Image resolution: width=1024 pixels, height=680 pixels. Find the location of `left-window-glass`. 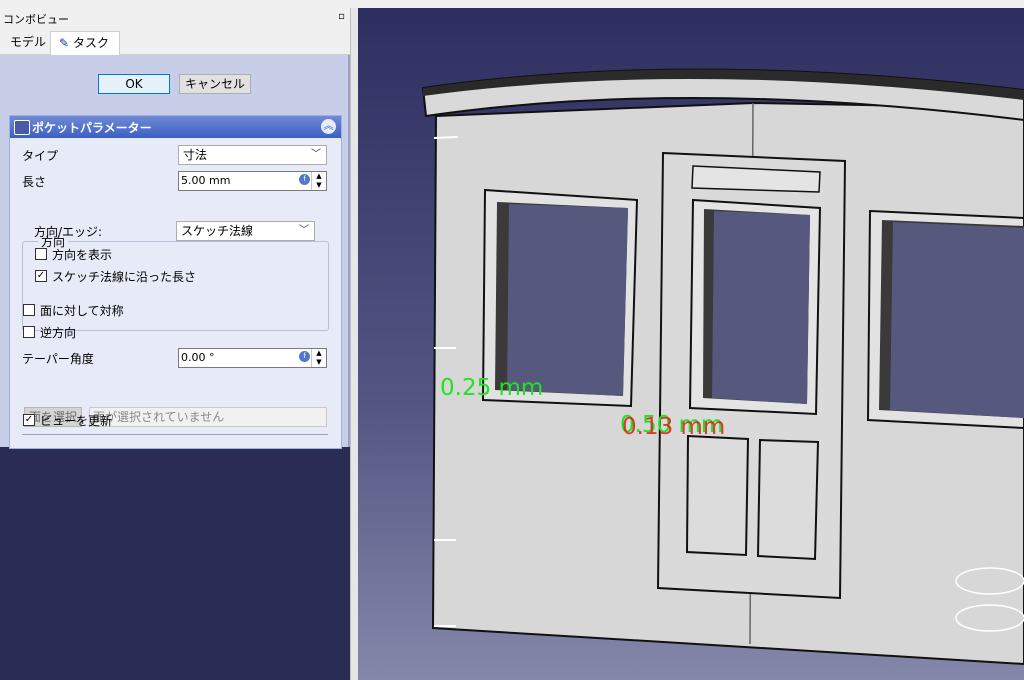

left-window-glass is located at coordinates (567, 300).